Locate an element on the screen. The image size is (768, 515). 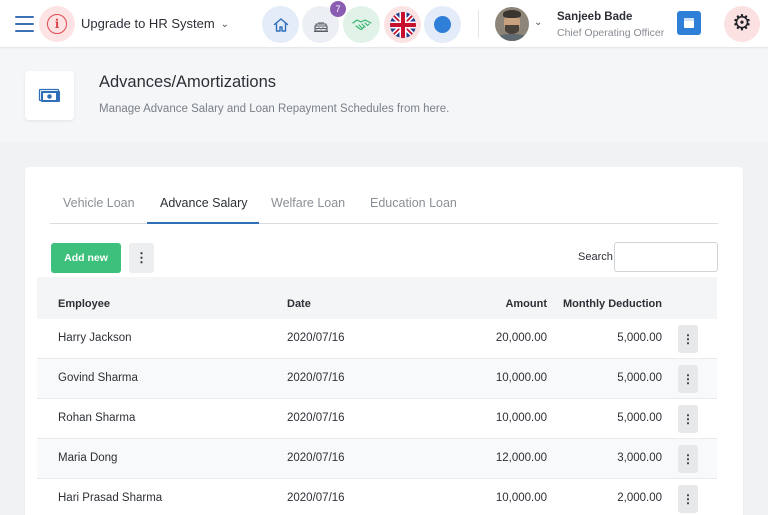
notification-badge: 7 is located at coordinates (338, 9).